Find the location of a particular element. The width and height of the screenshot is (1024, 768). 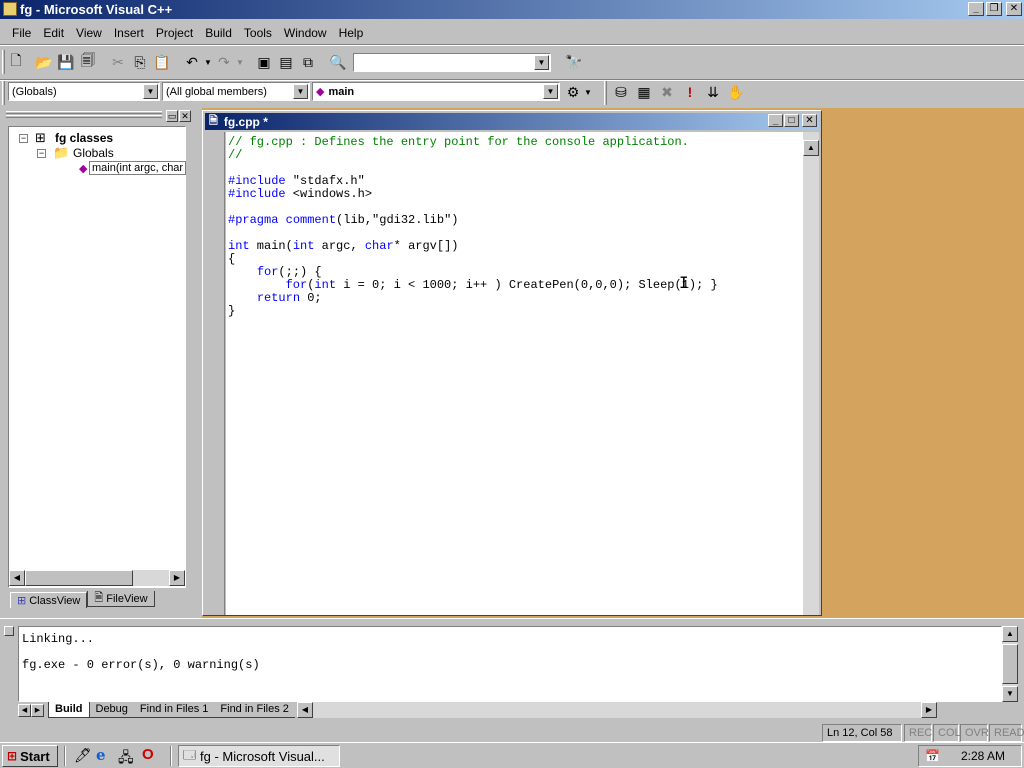

menu-view: View is located at coordinates (89, 33).